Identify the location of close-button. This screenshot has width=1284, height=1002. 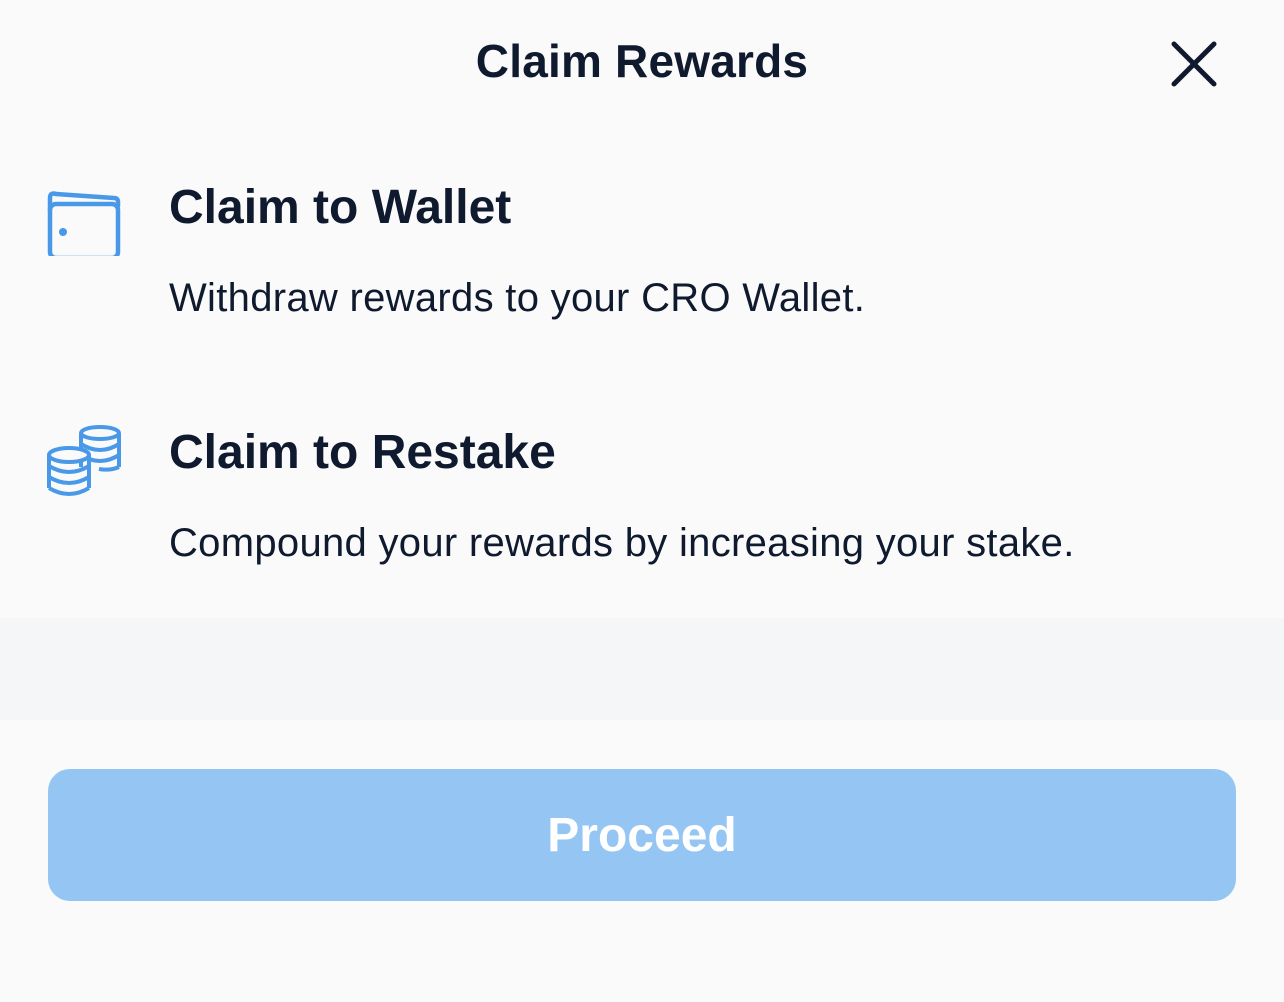
(1194, 64).